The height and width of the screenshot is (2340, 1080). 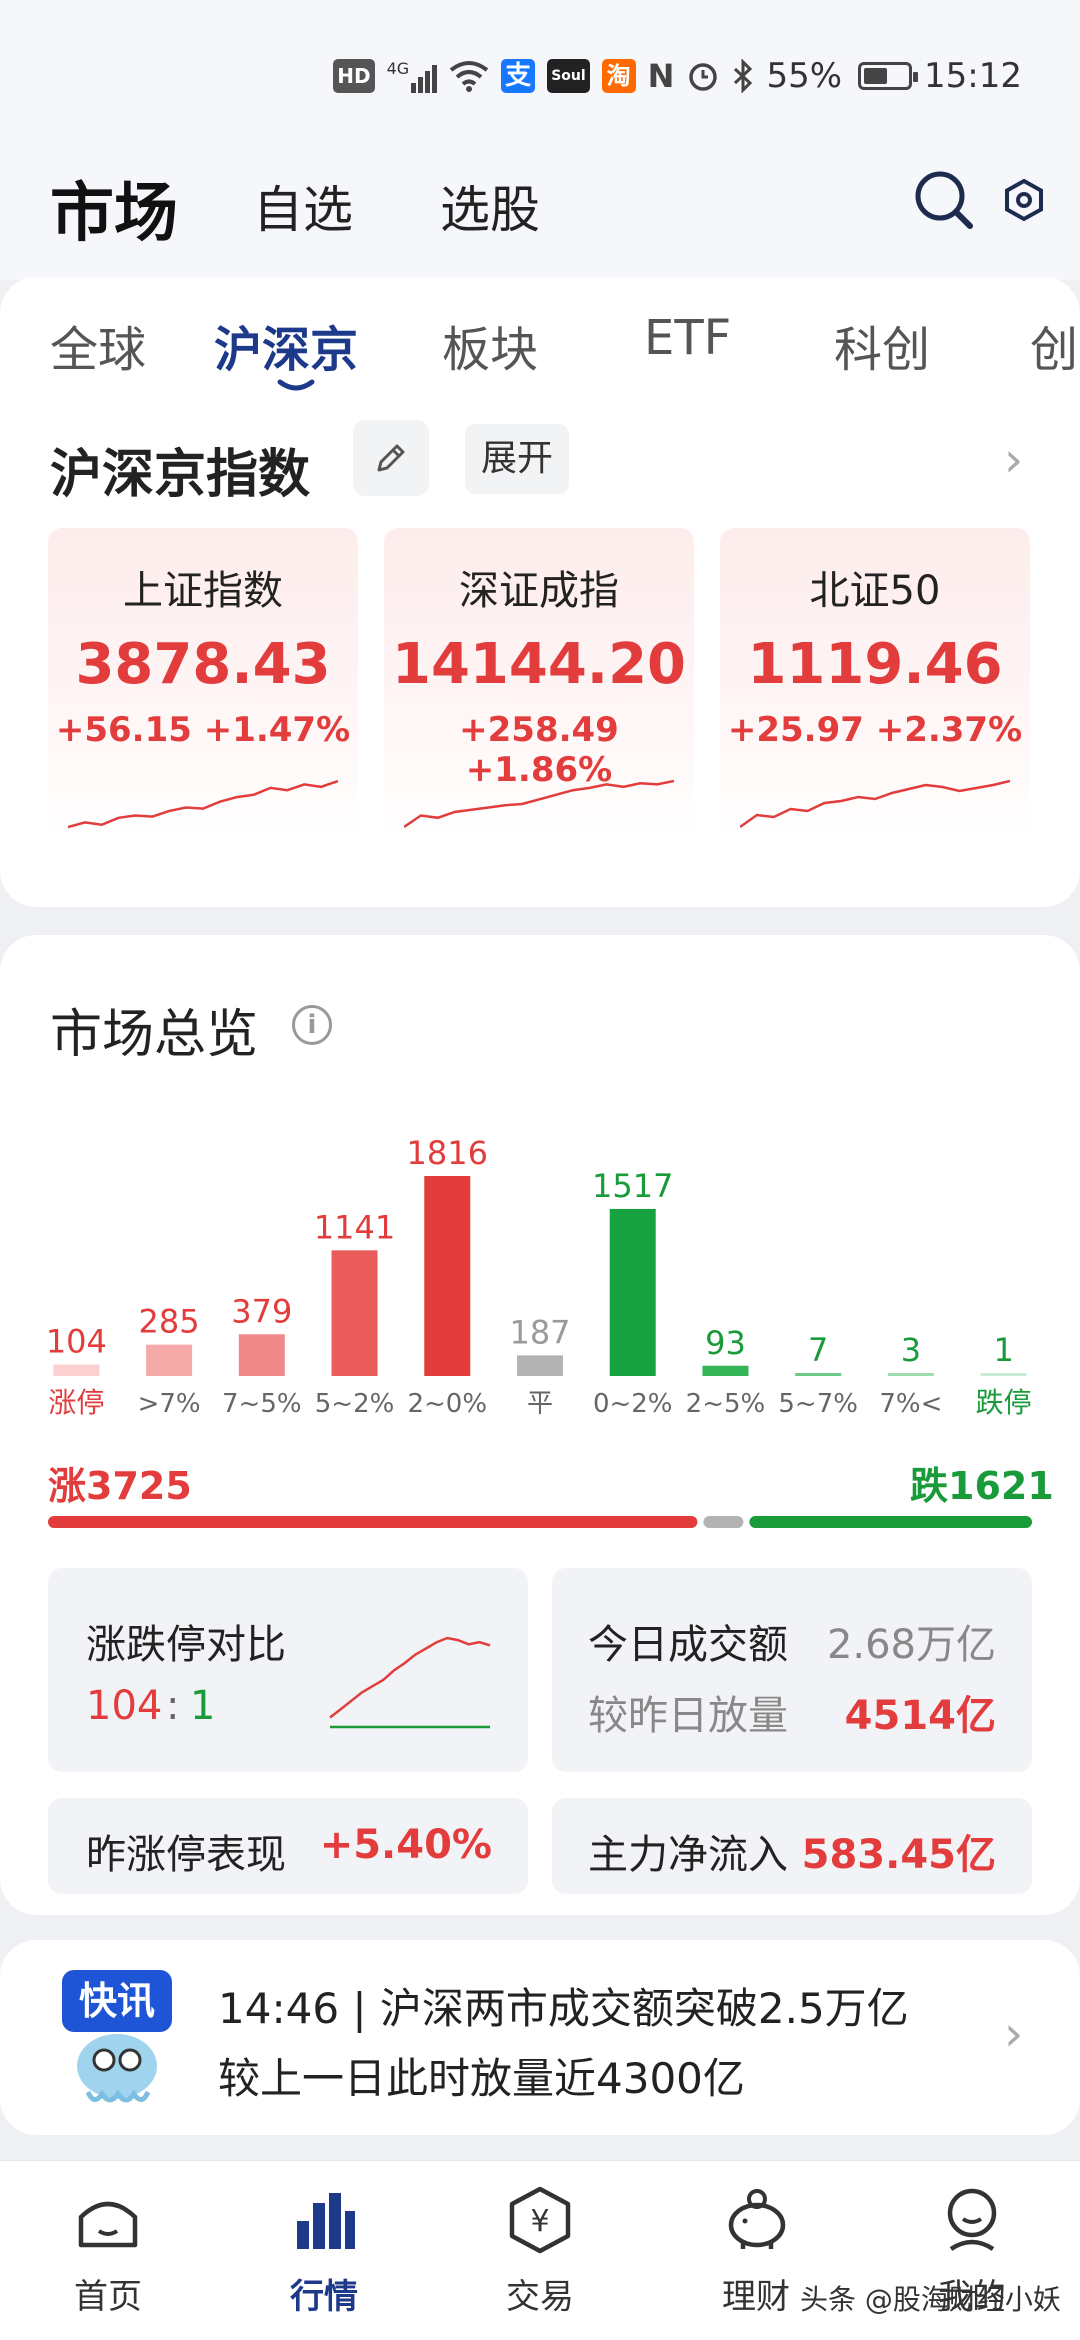 What do you see at coordinates (490, 345) in the screenshot?
I see `subtab-sectors: 板块` at bounding box center [490, 345].